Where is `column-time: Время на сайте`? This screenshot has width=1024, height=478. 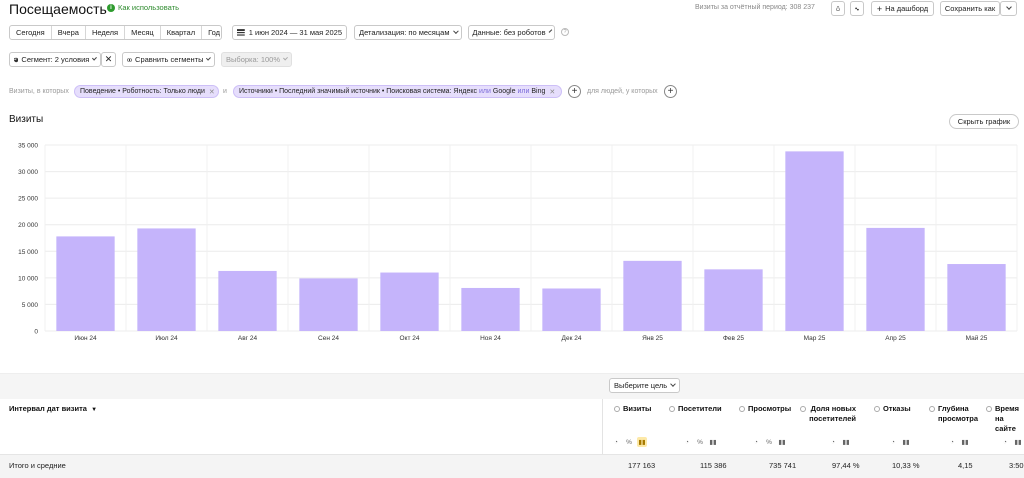
column-time: Время на сайте is located at coordinates (1005, 419).